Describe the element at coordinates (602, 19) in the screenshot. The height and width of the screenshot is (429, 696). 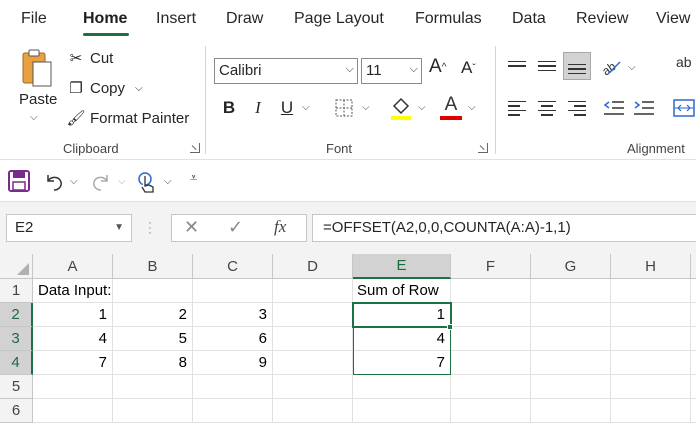
I see `tab-review: Review` at that location.